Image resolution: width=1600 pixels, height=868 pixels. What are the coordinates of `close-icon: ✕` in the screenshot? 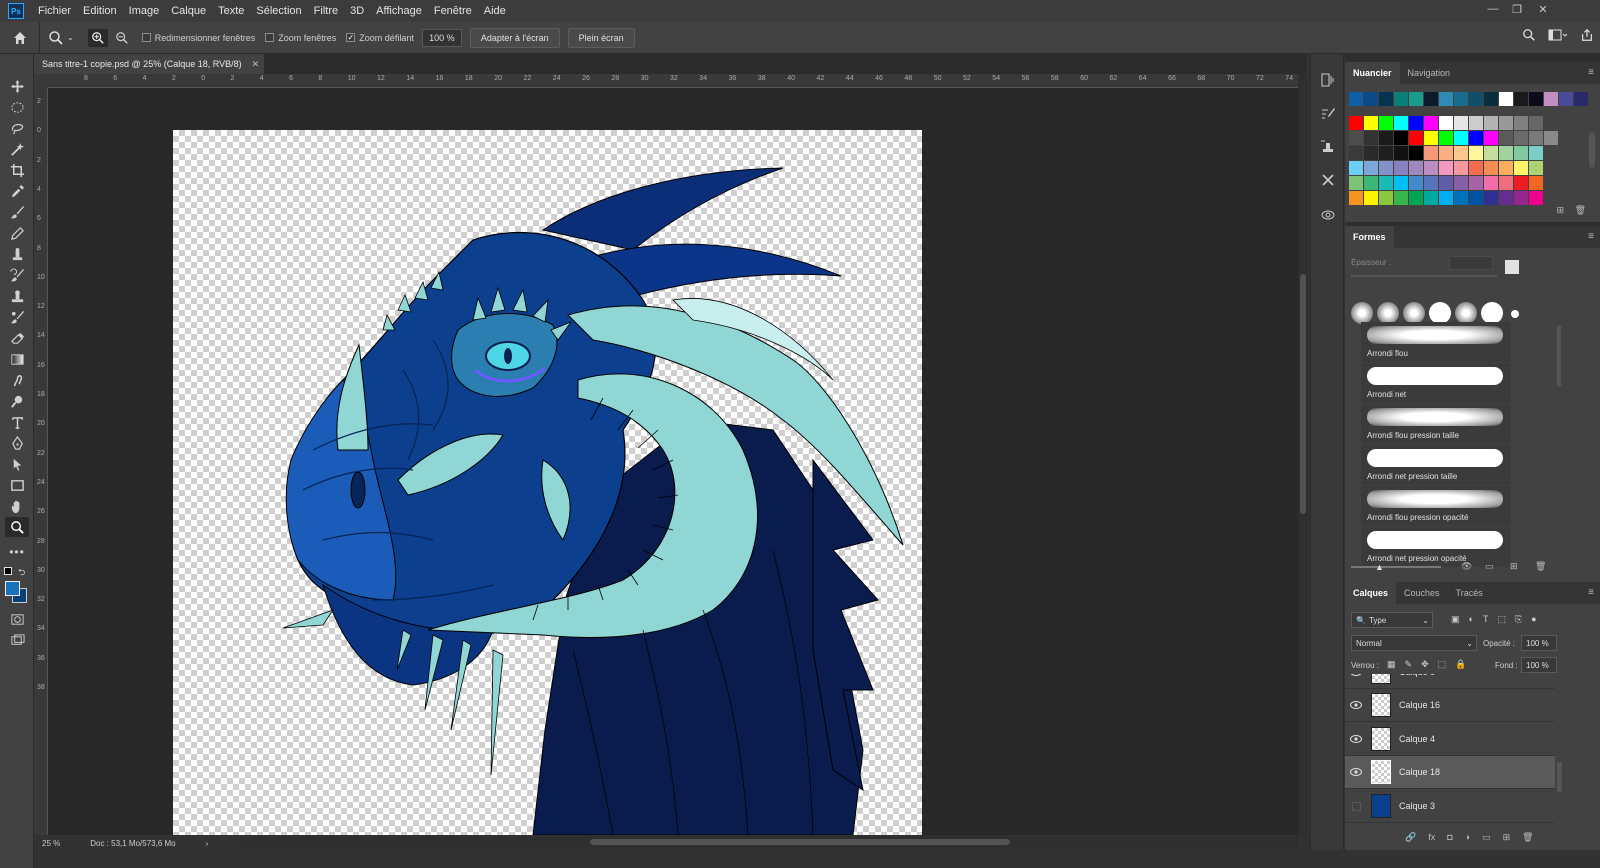 It's located at (1543, 9).